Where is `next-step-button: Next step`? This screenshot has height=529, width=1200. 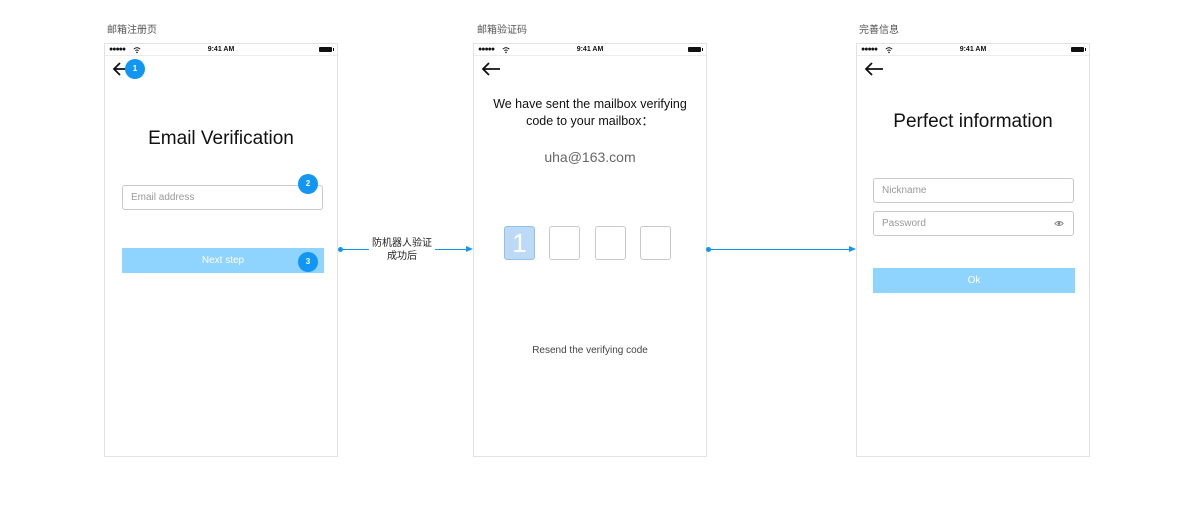
next-step-button: Next step is located at coordinates (223, 260).